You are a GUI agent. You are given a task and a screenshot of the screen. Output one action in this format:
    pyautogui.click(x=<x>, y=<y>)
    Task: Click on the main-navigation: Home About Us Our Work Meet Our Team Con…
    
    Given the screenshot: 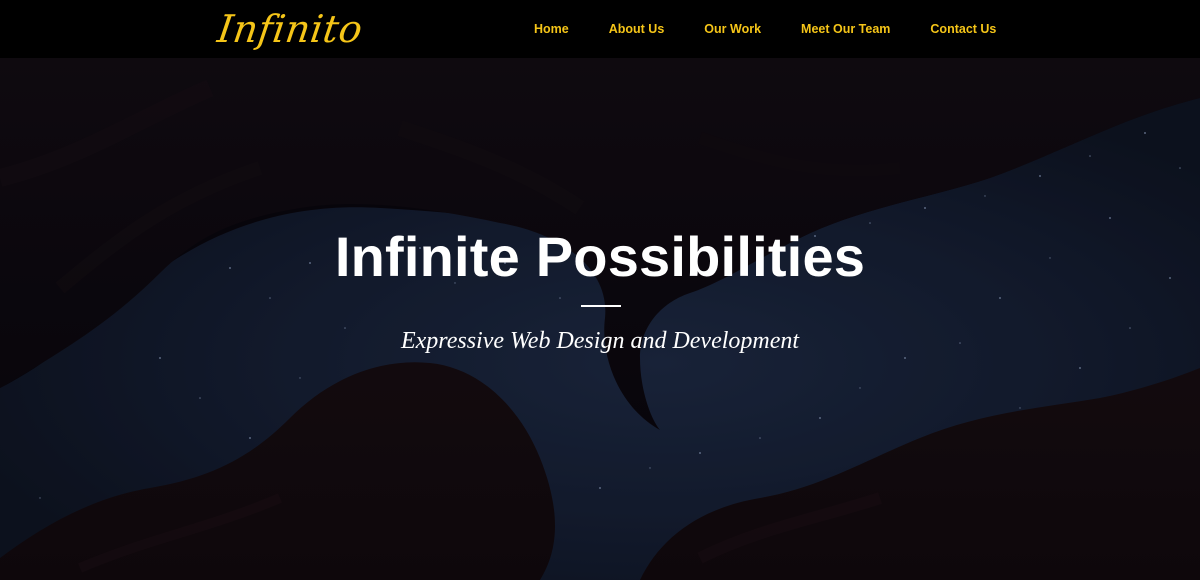 What is the action you would take?
    pyautogui.click(x=765, y=29)
    